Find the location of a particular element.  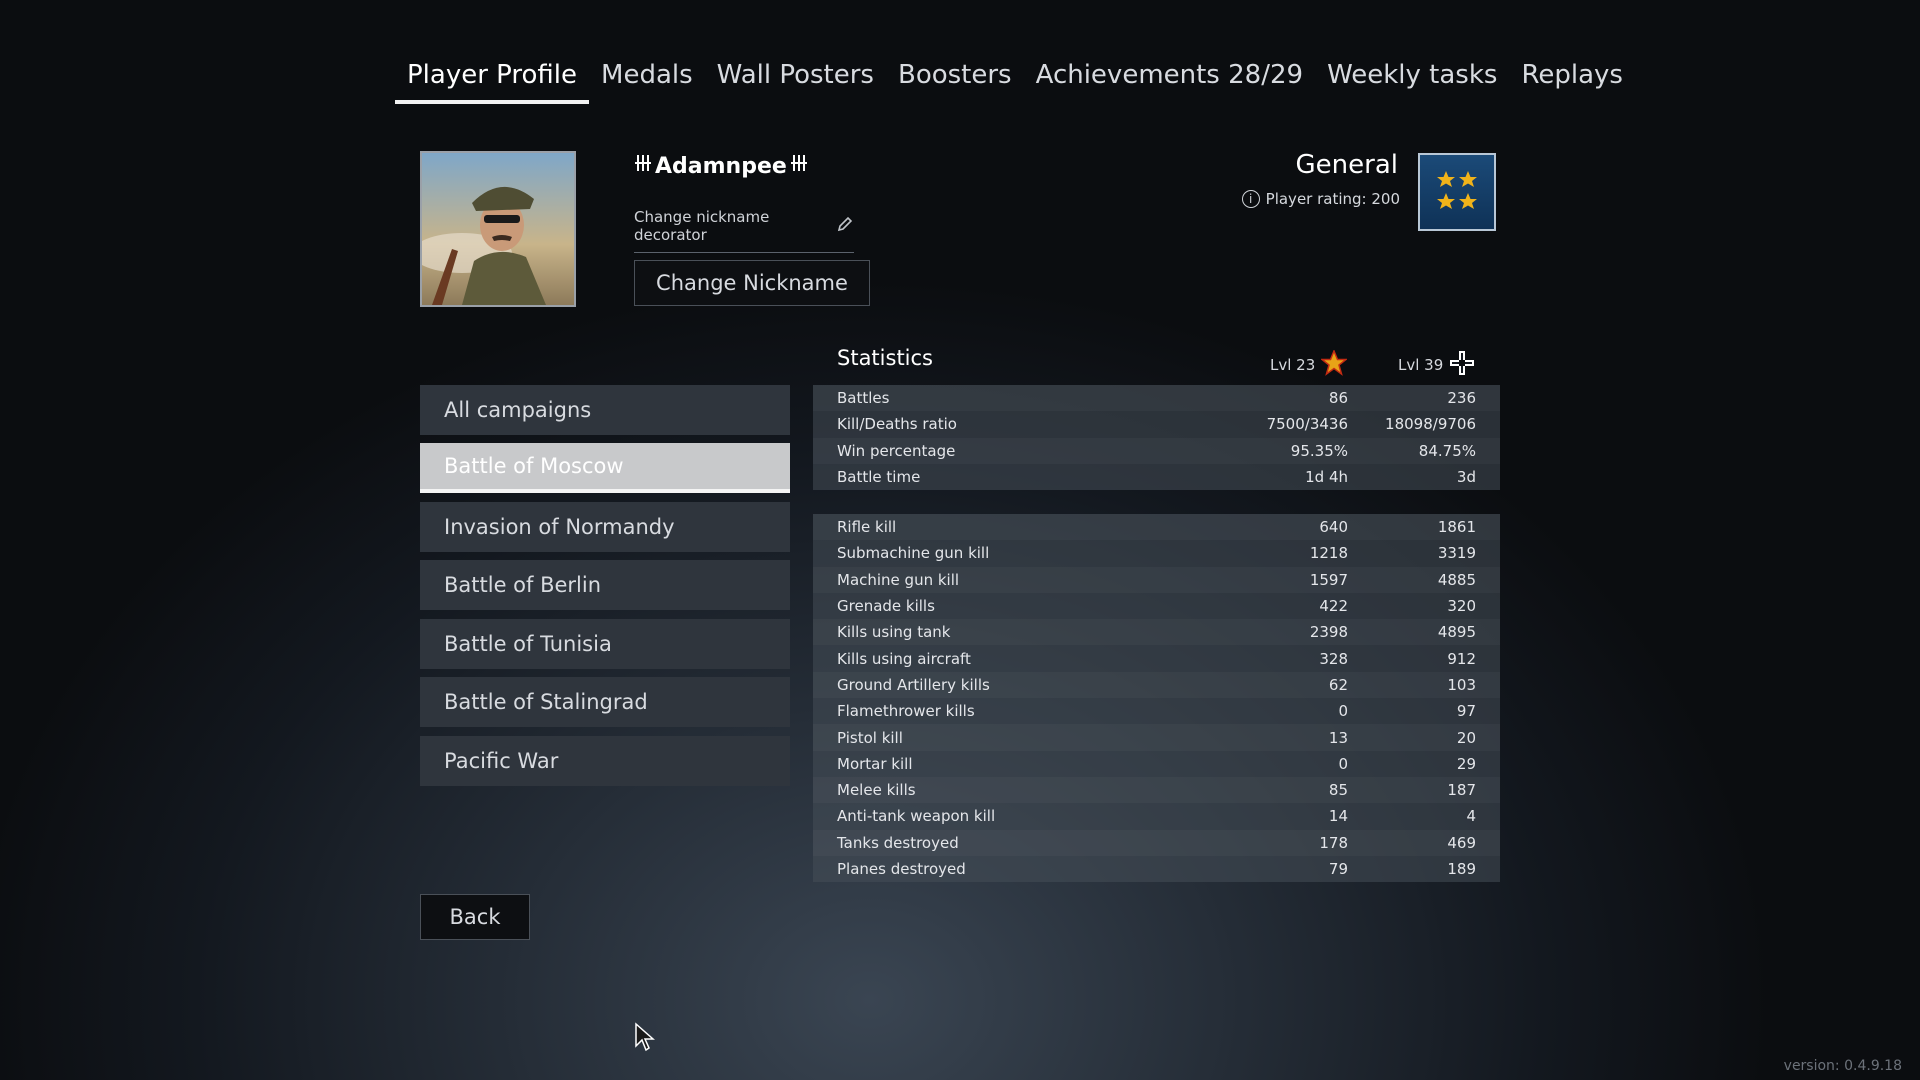

stat-value-col2: 97 is located at coordinates (1466, 711).